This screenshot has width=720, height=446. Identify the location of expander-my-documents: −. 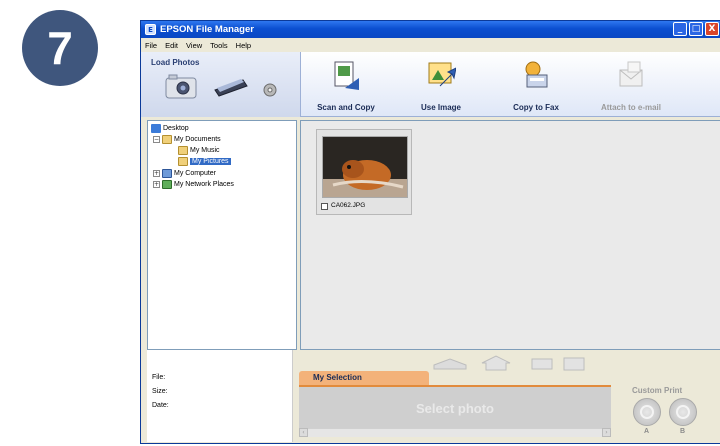
(156, 139).